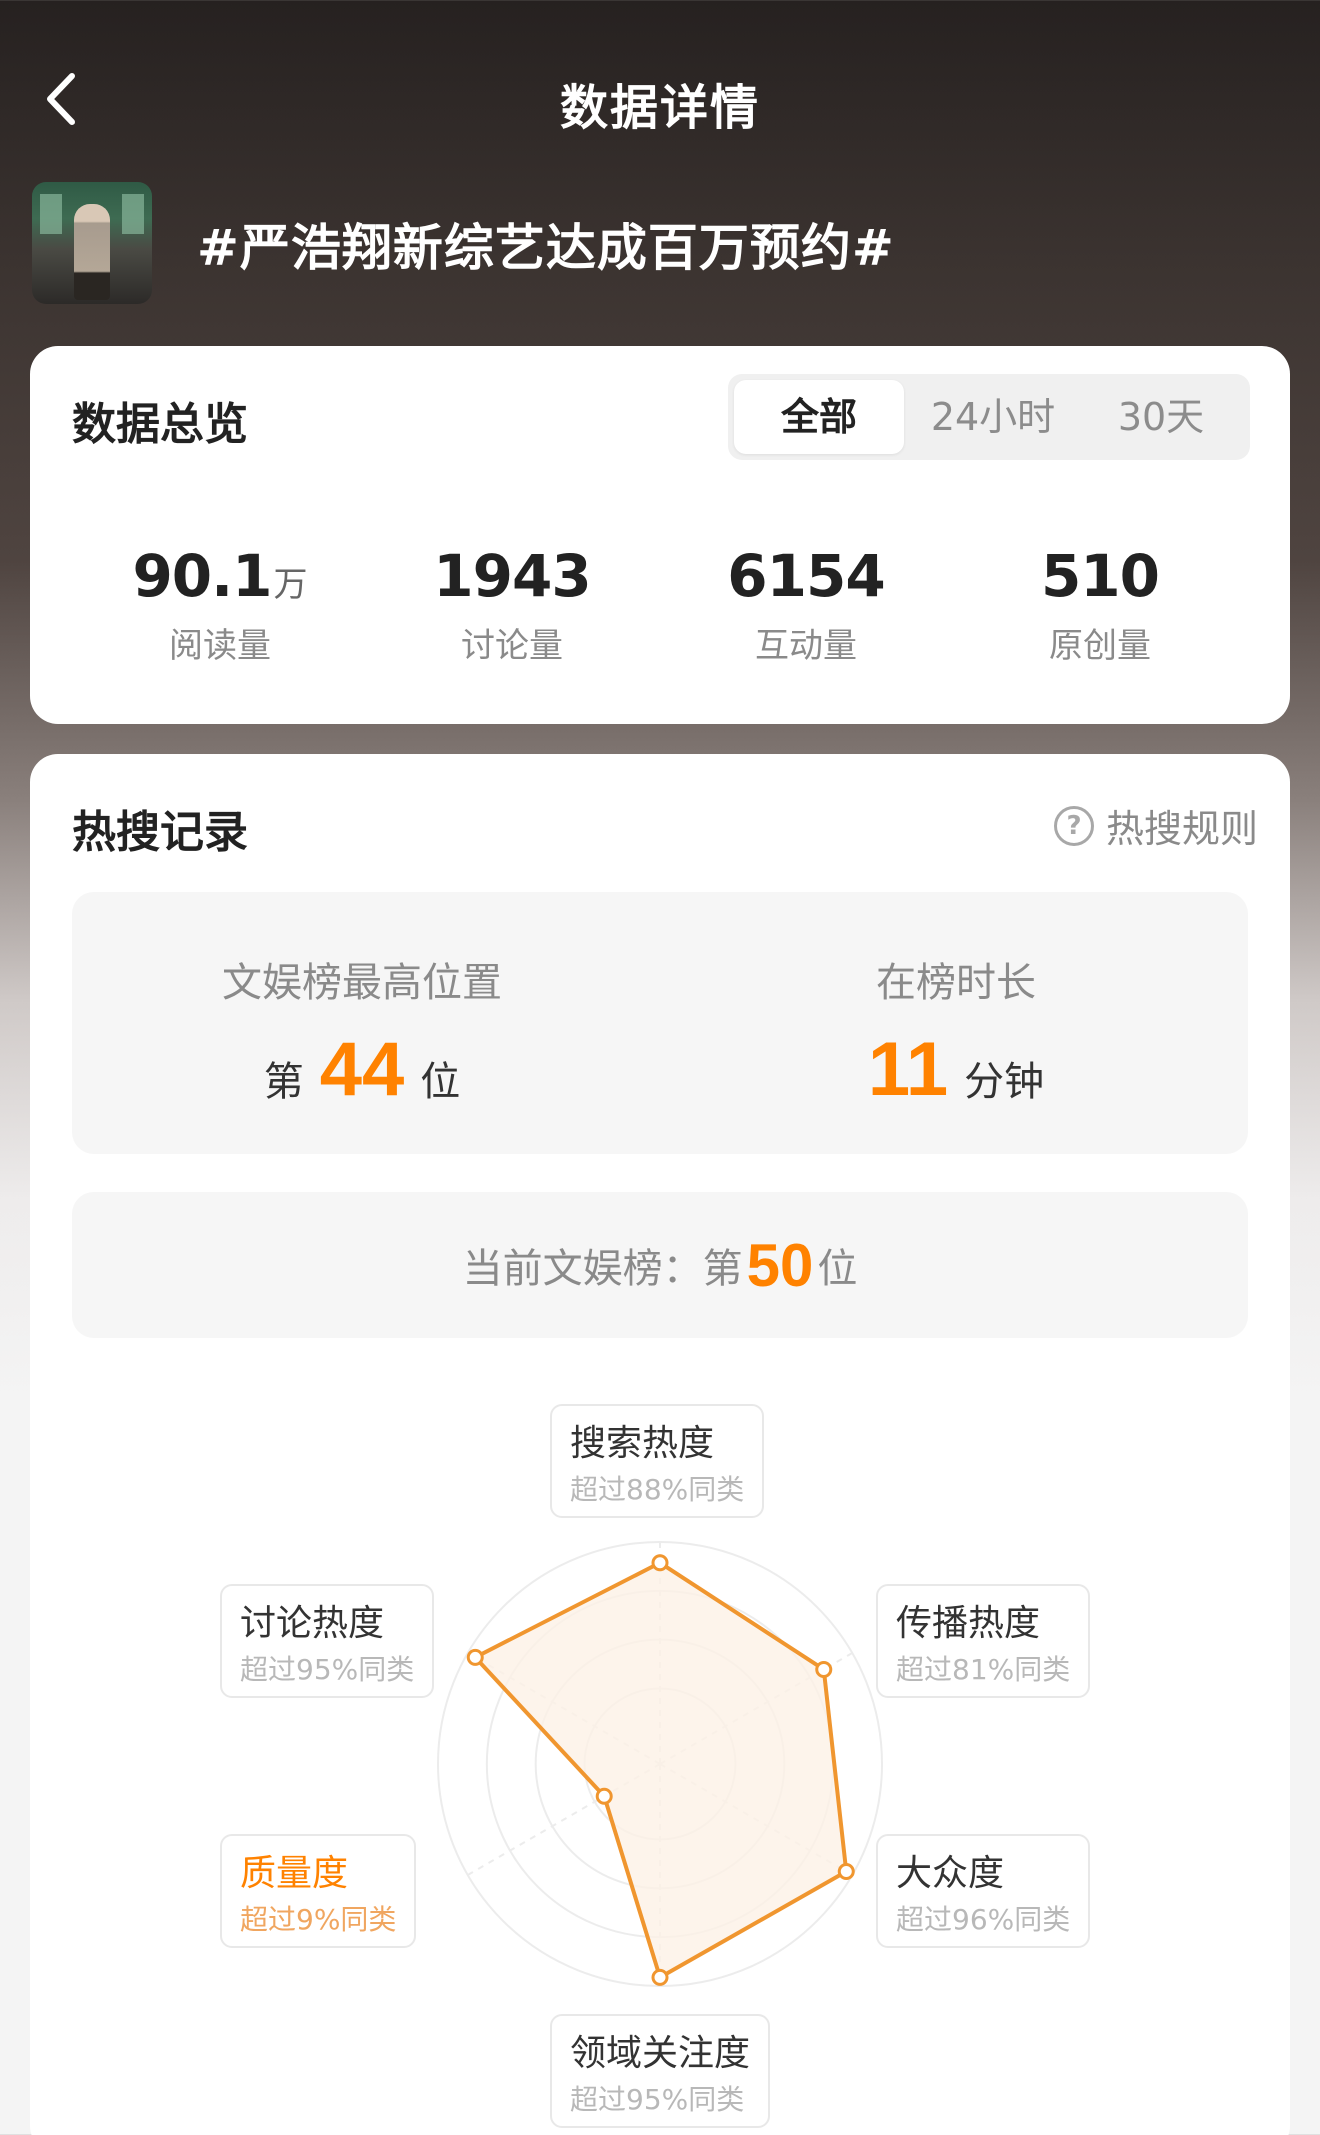 The image size is (1320, 2135). Describe the element at coordinates (993, 417) in the screenshot. I see `tab-24h: 24小时` at that location.